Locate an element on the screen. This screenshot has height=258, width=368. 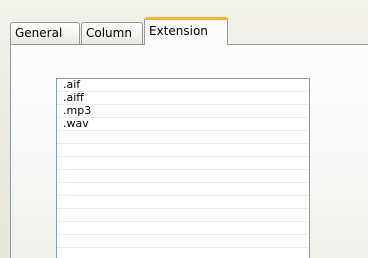
tab-column: Column is located at coordinates (112, 33).